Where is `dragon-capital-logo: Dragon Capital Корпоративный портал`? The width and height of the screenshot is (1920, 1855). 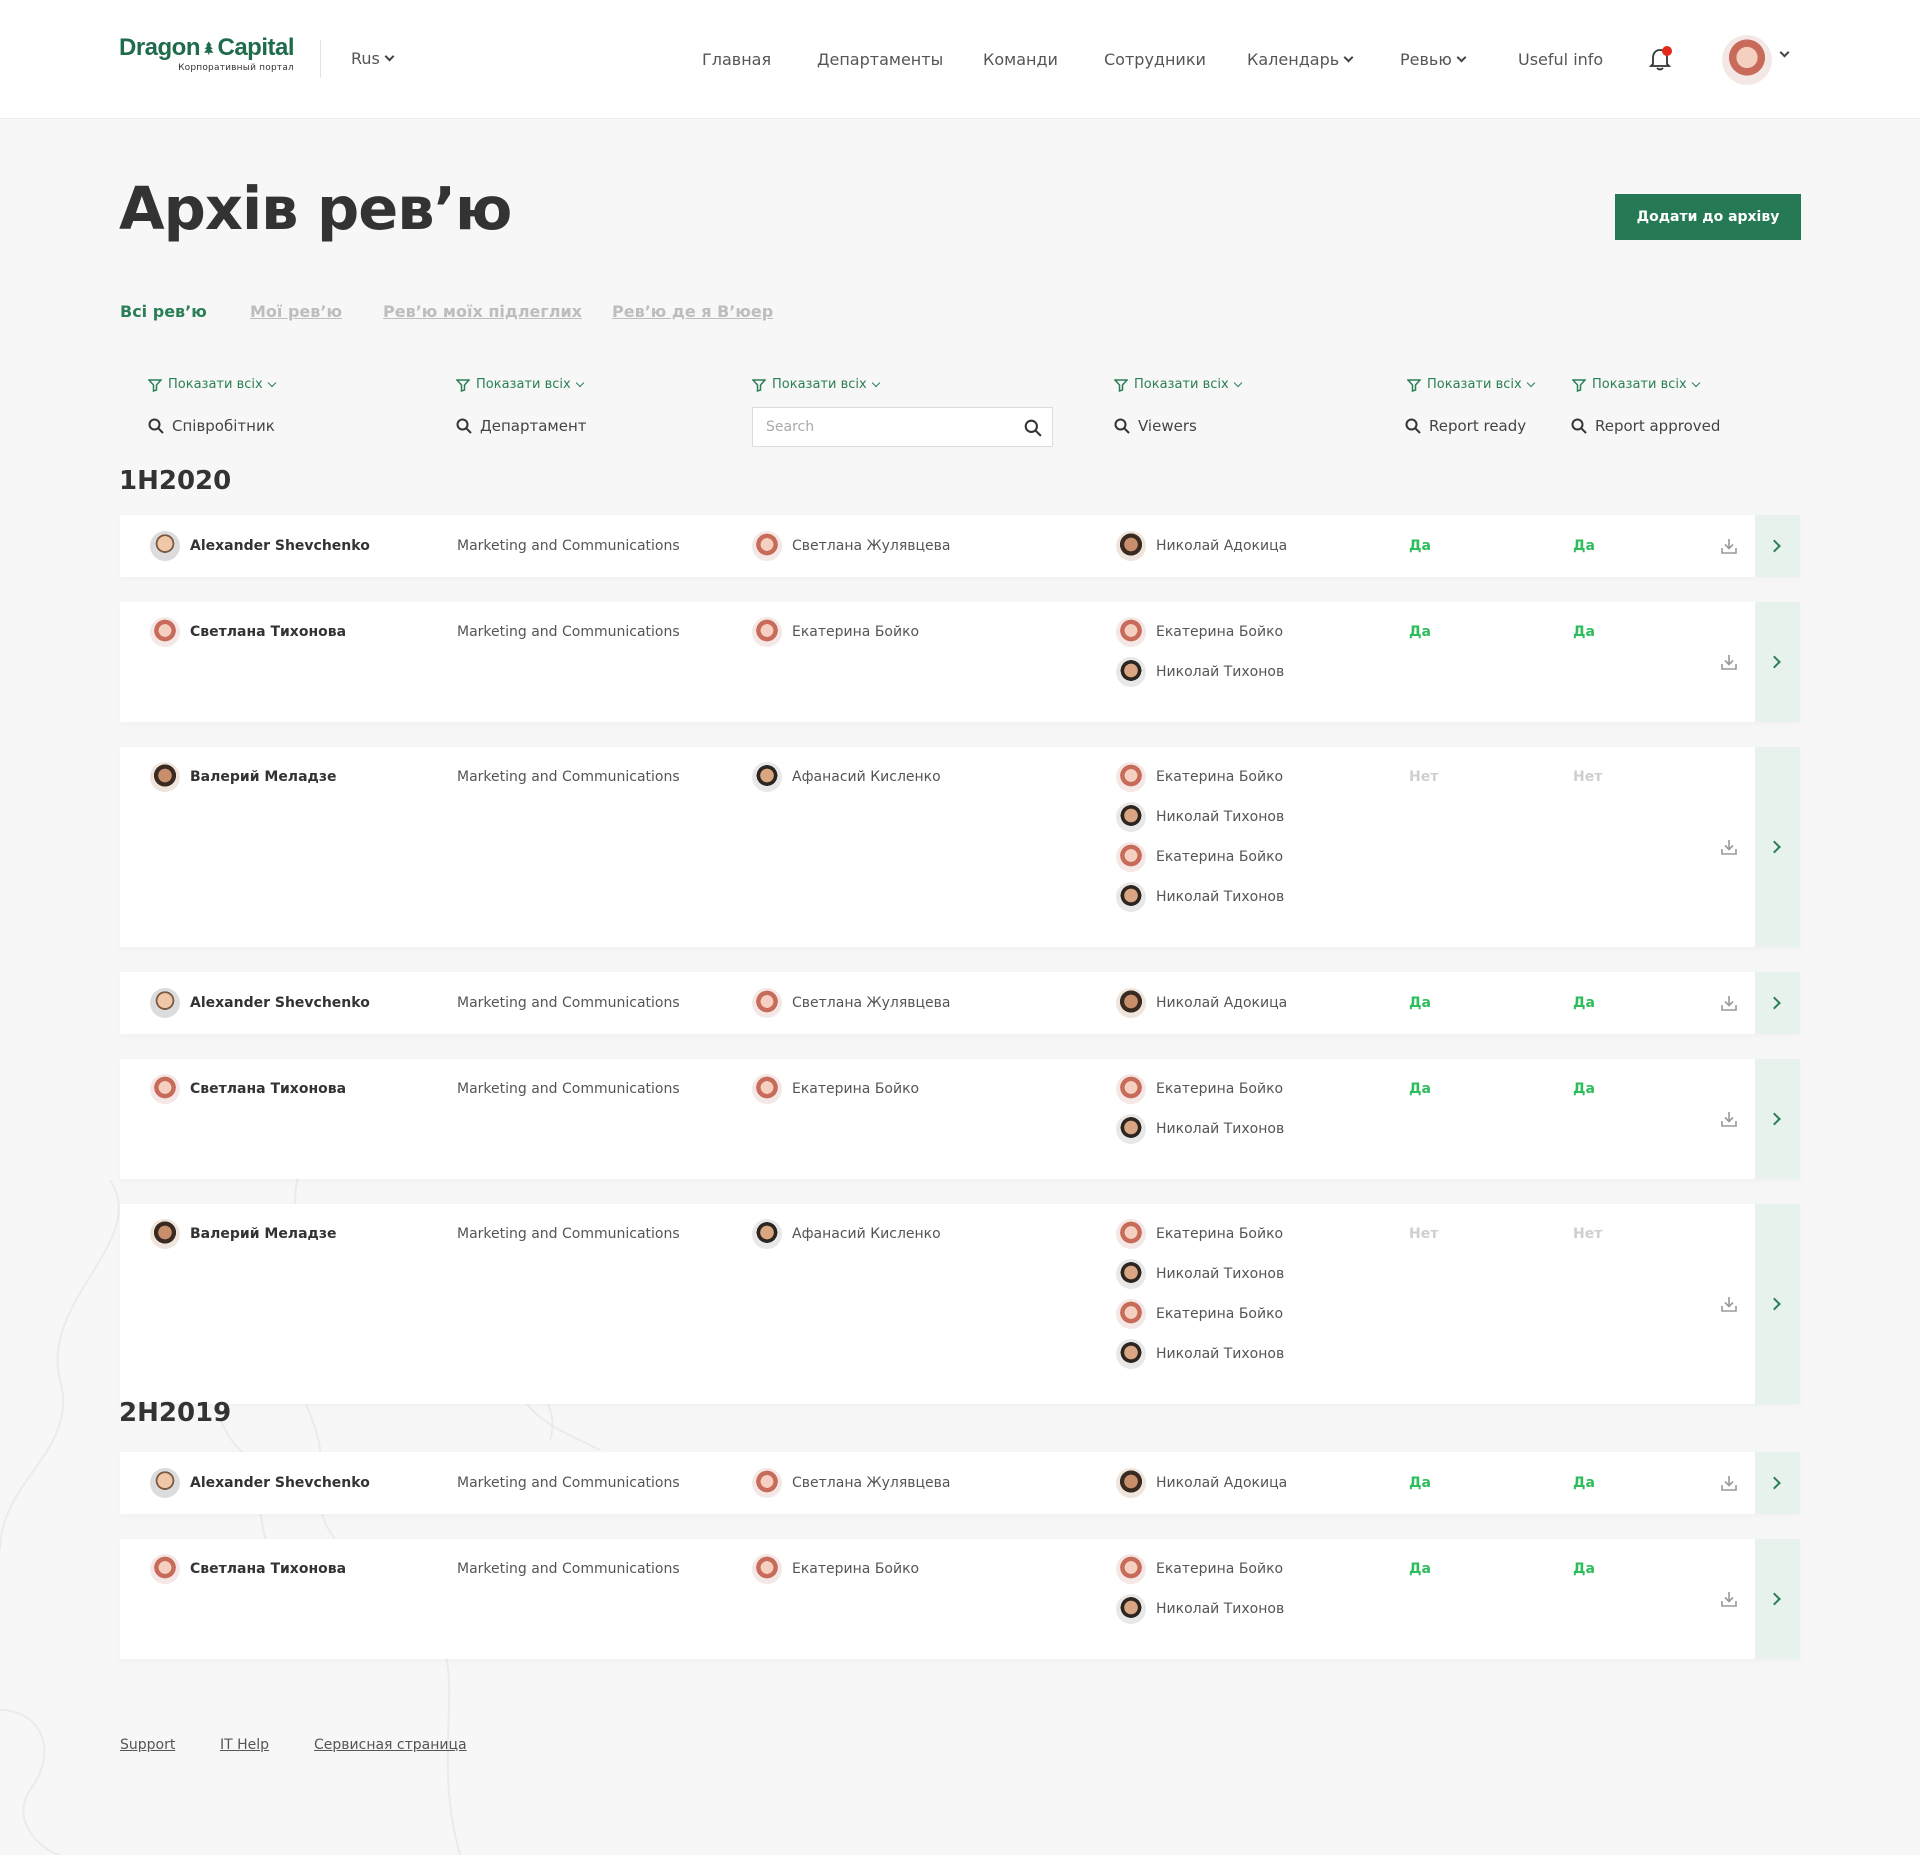
dragon-capital-logo: Dragon Capital Корпоративный портал is located at coordinates (206, 53).